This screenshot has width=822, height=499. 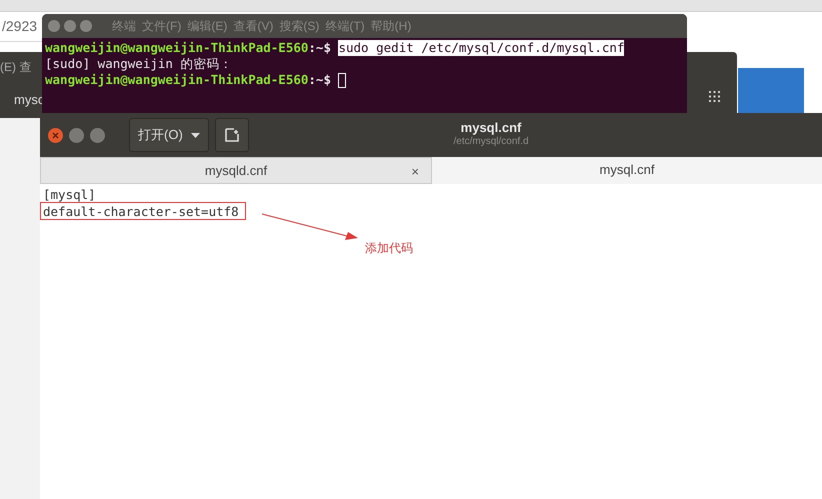 I want to click on new-document-icon, so click(x=231, y=135).